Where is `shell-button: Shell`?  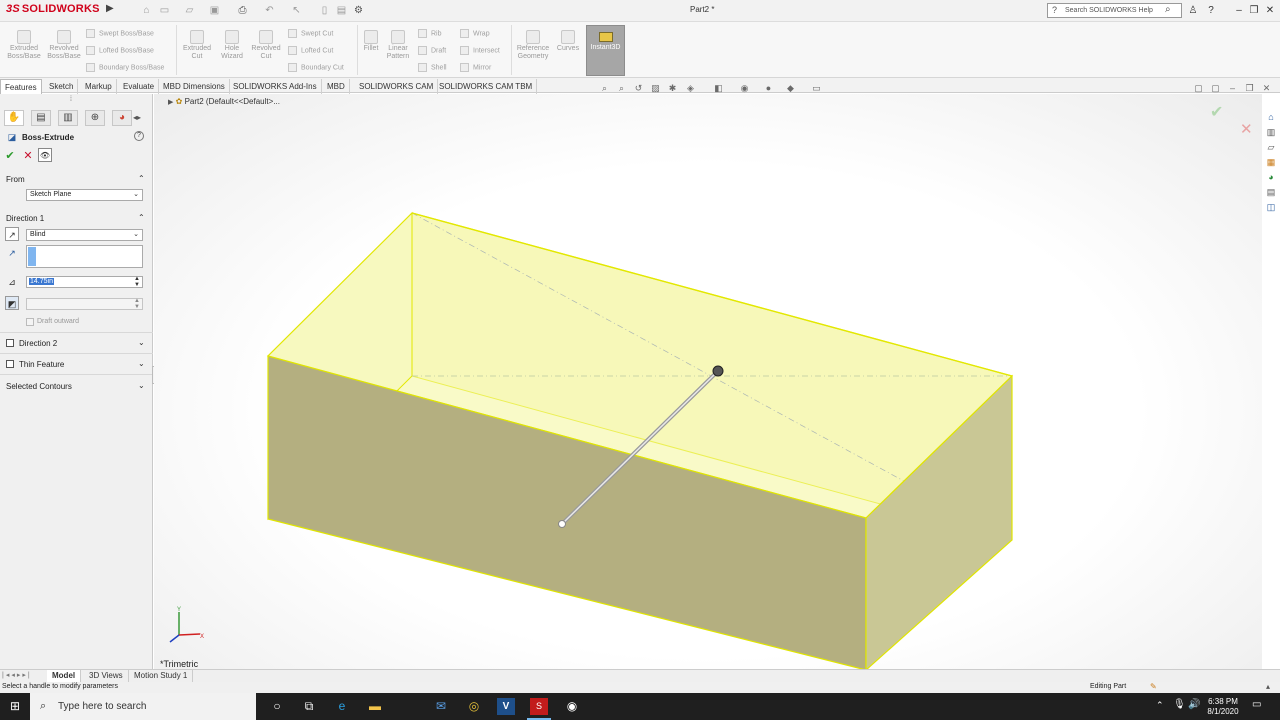 shell-button: Shell is located at coordinates (432, 67).